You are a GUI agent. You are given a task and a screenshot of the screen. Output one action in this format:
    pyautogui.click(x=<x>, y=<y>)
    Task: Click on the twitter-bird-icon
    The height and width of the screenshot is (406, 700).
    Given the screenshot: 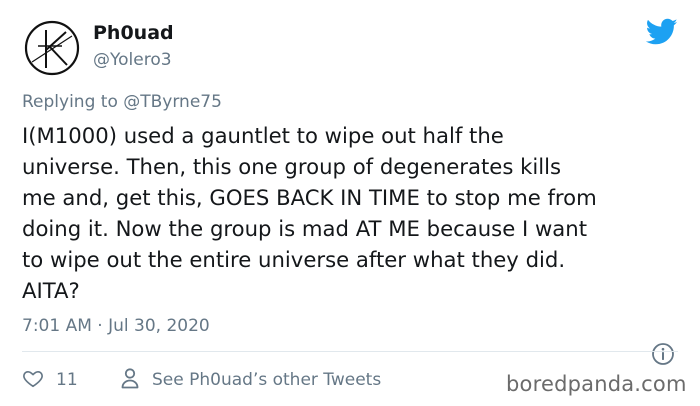 What is the action you would take?
    pyautogui.click(x=661, y=32)
    